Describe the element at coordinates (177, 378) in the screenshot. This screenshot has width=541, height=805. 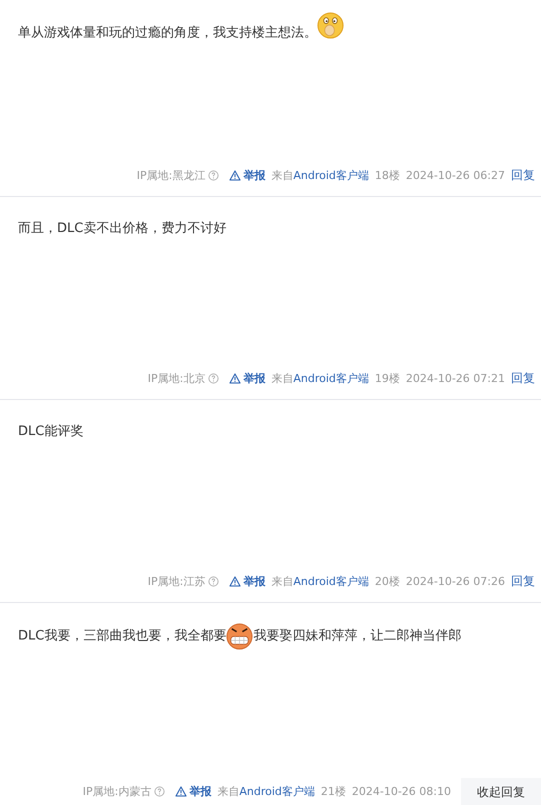
I see `ip-location: IP属地:北京` at that location.